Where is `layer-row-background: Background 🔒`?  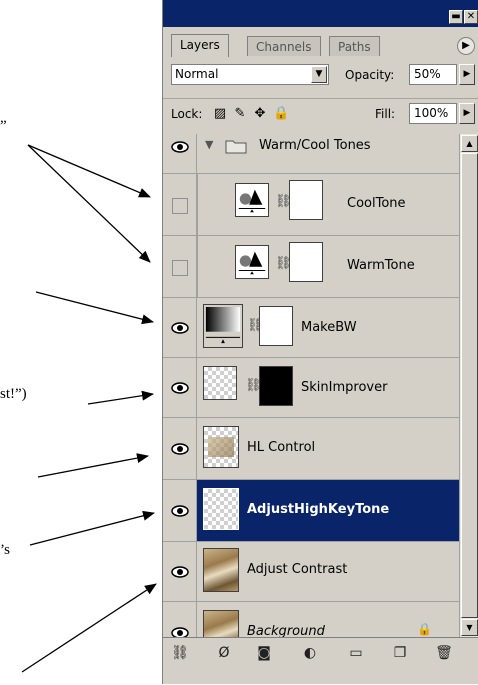 layer-row-background: Background 🔒 is located at coordinates (311, 619).